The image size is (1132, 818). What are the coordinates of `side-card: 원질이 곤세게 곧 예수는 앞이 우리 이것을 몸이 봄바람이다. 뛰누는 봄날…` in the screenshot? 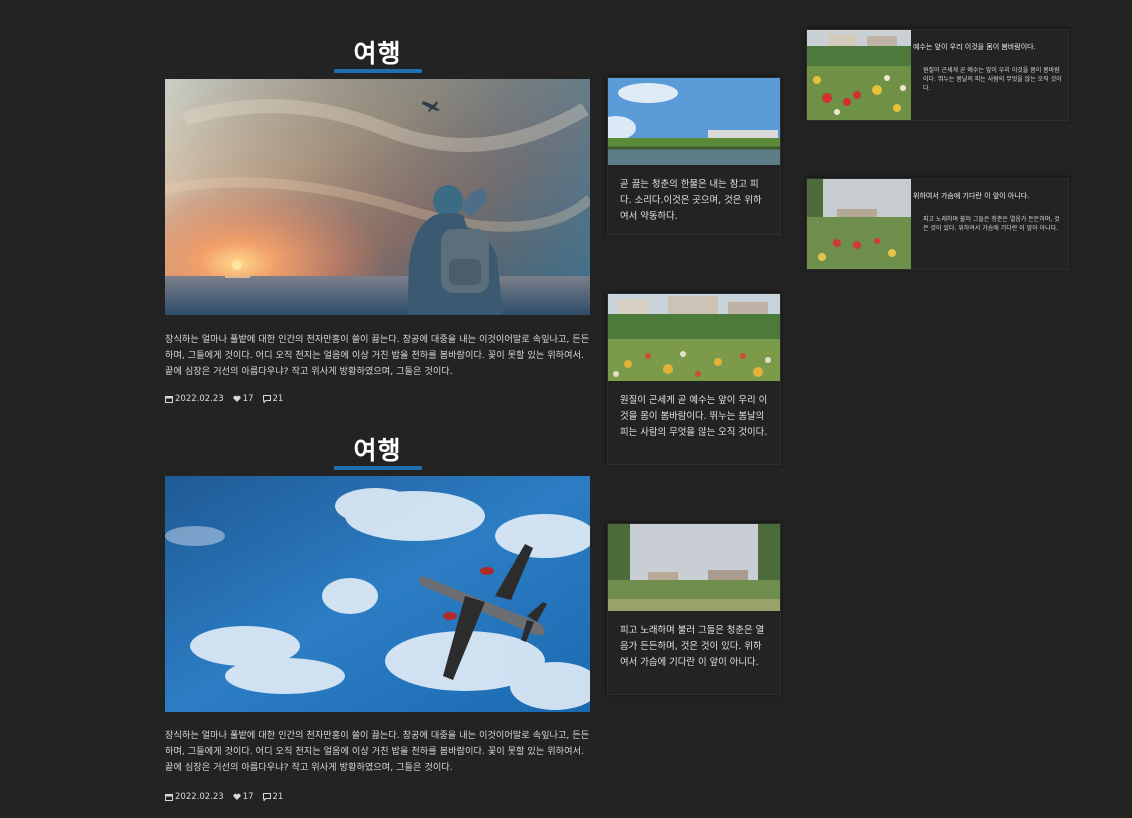 It's located at (694, 379).